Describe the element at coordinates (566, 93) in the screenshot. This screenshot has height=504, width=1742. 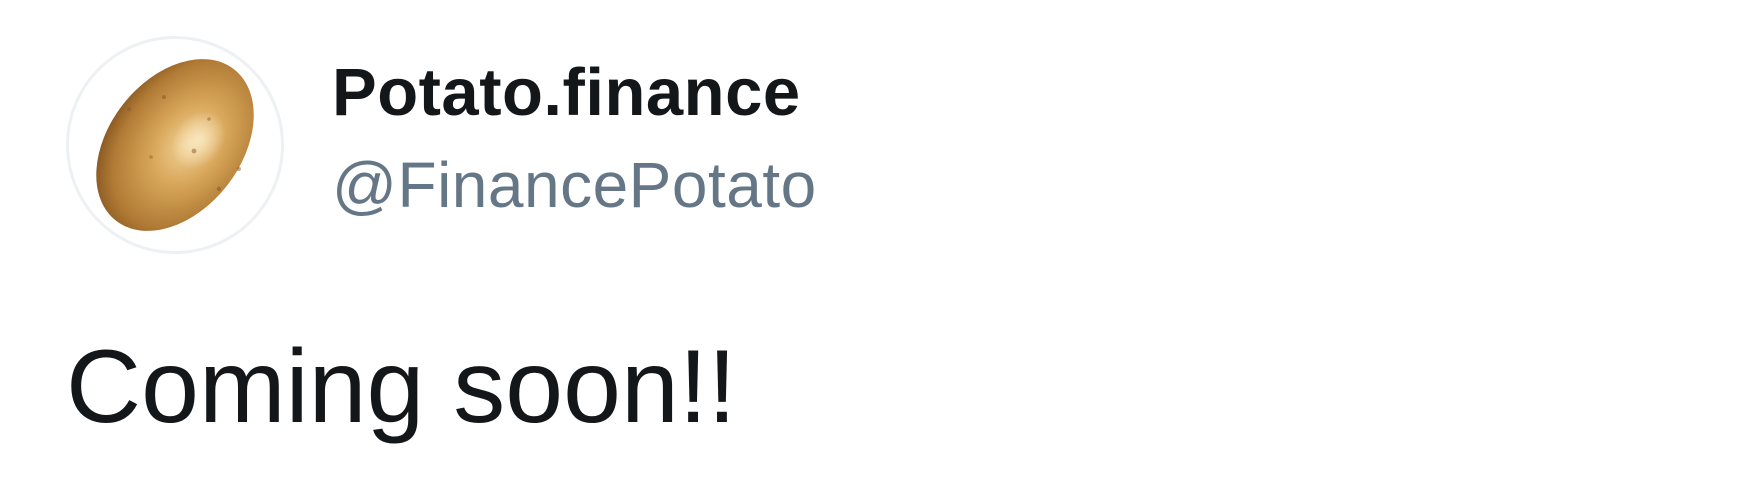
I see `author-display-name: Potato.finance` at that location.